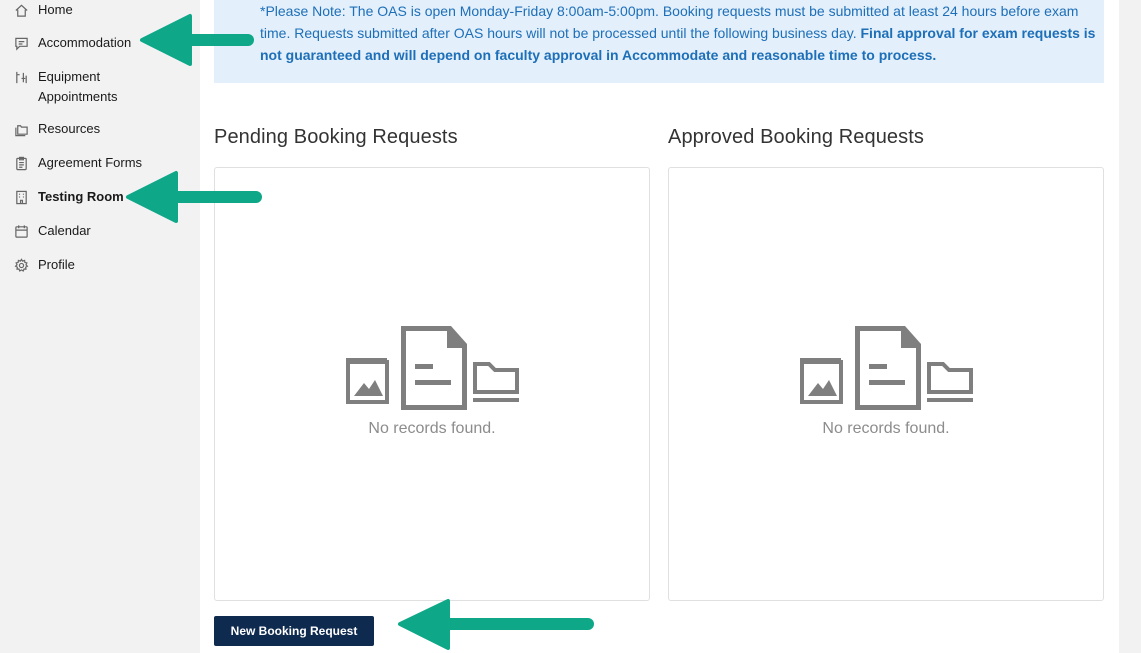  What do you see at coordinates (85, 42) in the screenshot?
I see `sidebar-item-label: Accommodation` at bounding box center [85, 42].